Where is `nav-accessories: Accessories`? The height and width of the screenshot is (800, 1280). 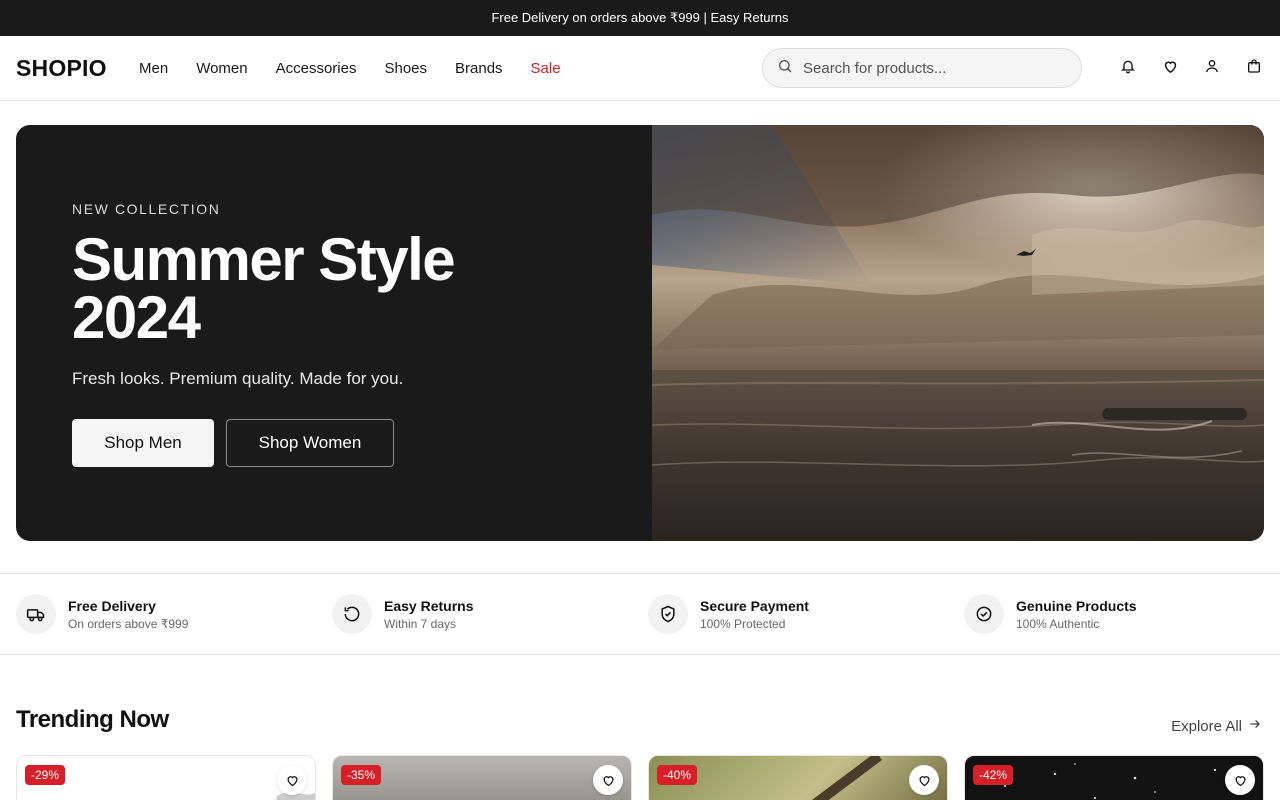 nav-accessories: Accessories is located at coordinates (316, 68).